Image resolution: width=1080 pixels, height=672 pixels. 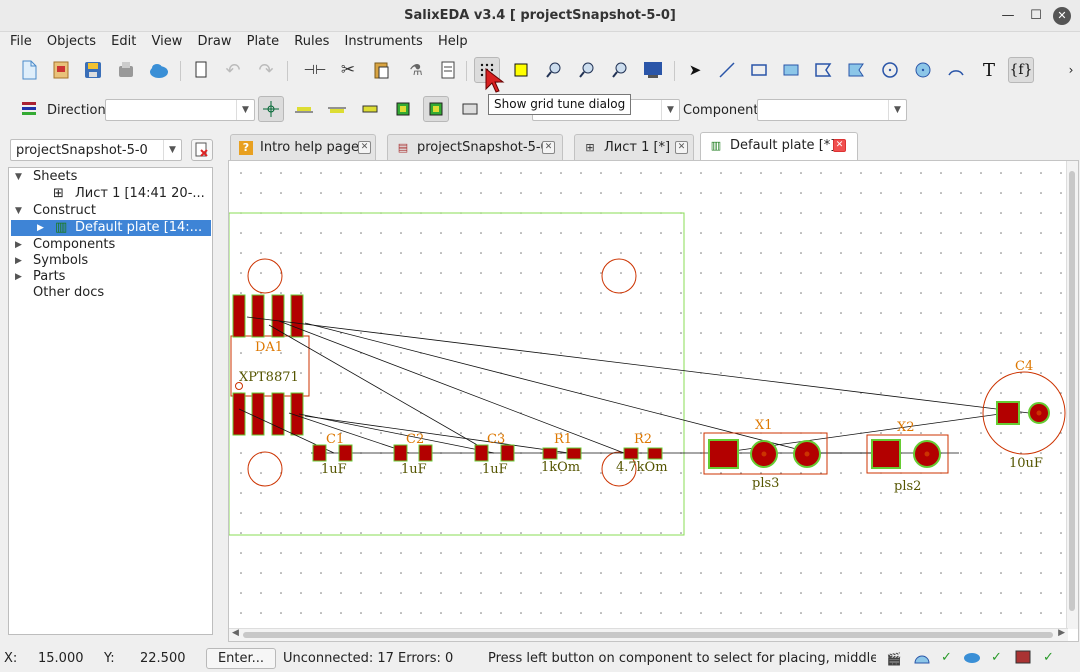 What do you see at coordinates (263, 41) in the screenshot?
I see `menu-plate: Plate` at bounding box center [263, 41].